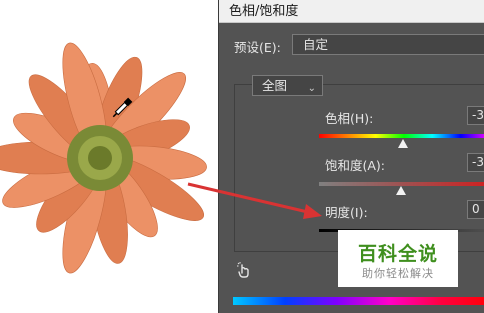 The height and width of the screenshot is (313, 484). What do you see at coordinates (402, 143) in the screenshot?
I see `hue-slider-thumb` at bounding box center [402, 143].